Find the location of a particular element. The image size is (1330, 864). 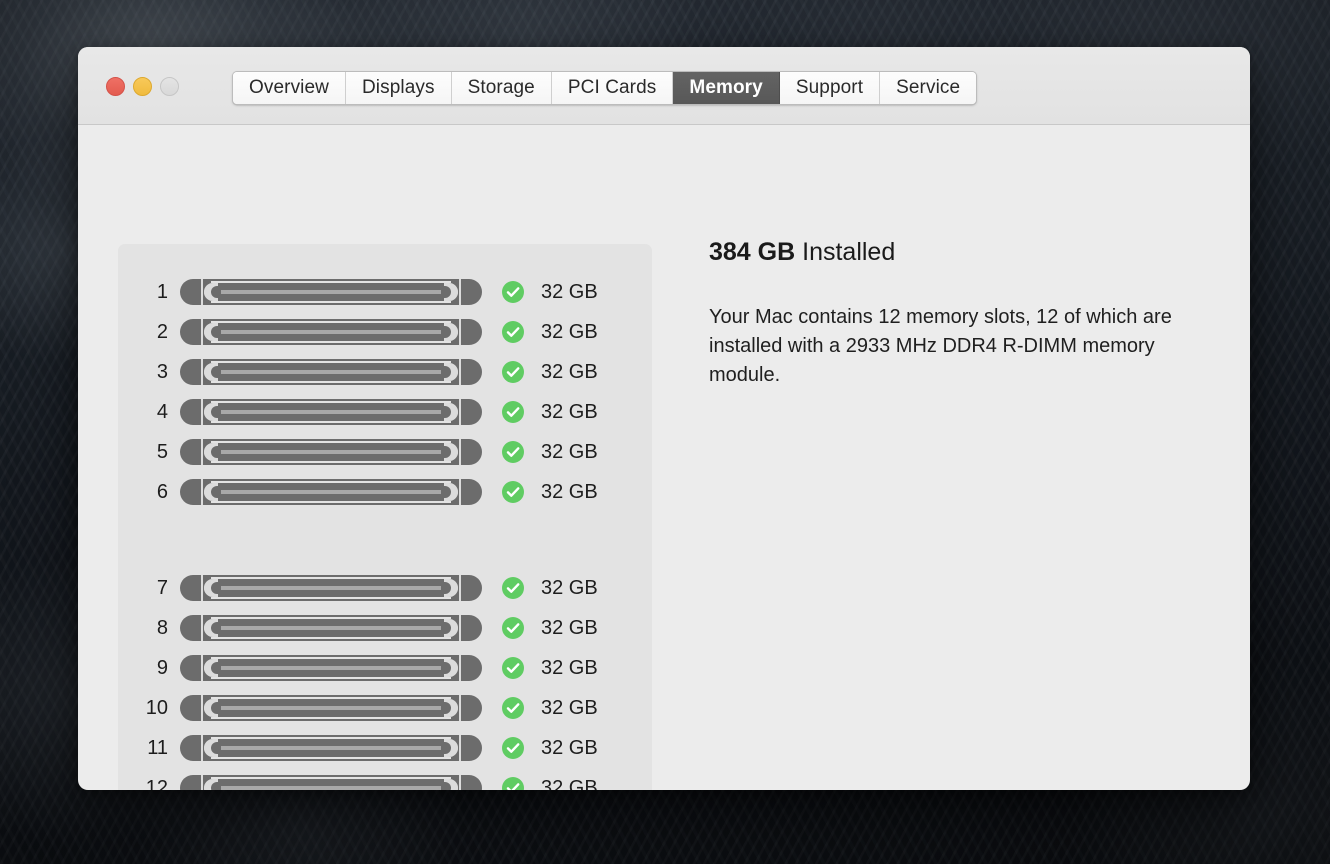

table-row: 12 32 GB is located at coordinates (385, 779).